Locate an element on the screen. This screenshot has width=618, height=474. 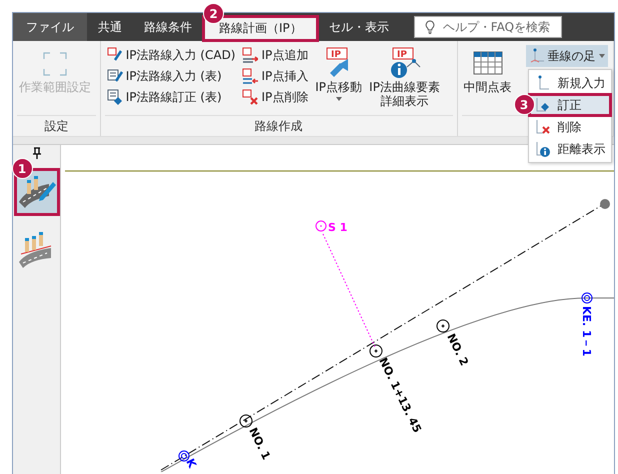
perpendicular-icon is located at coordinates (536, 56).